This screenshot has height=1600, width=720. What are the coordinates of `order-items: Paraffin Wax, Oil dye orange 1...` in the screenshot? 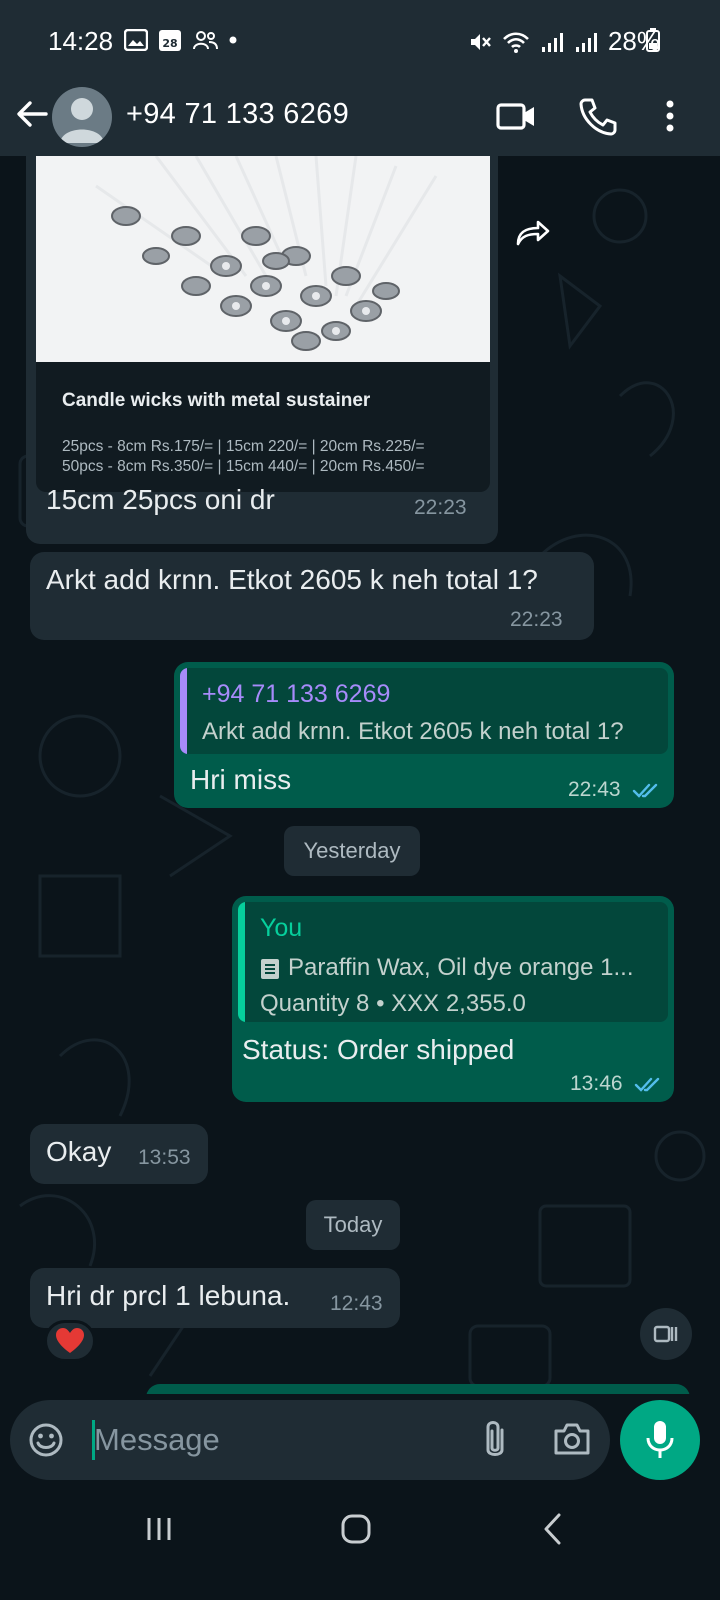 It's located at (461, 967).